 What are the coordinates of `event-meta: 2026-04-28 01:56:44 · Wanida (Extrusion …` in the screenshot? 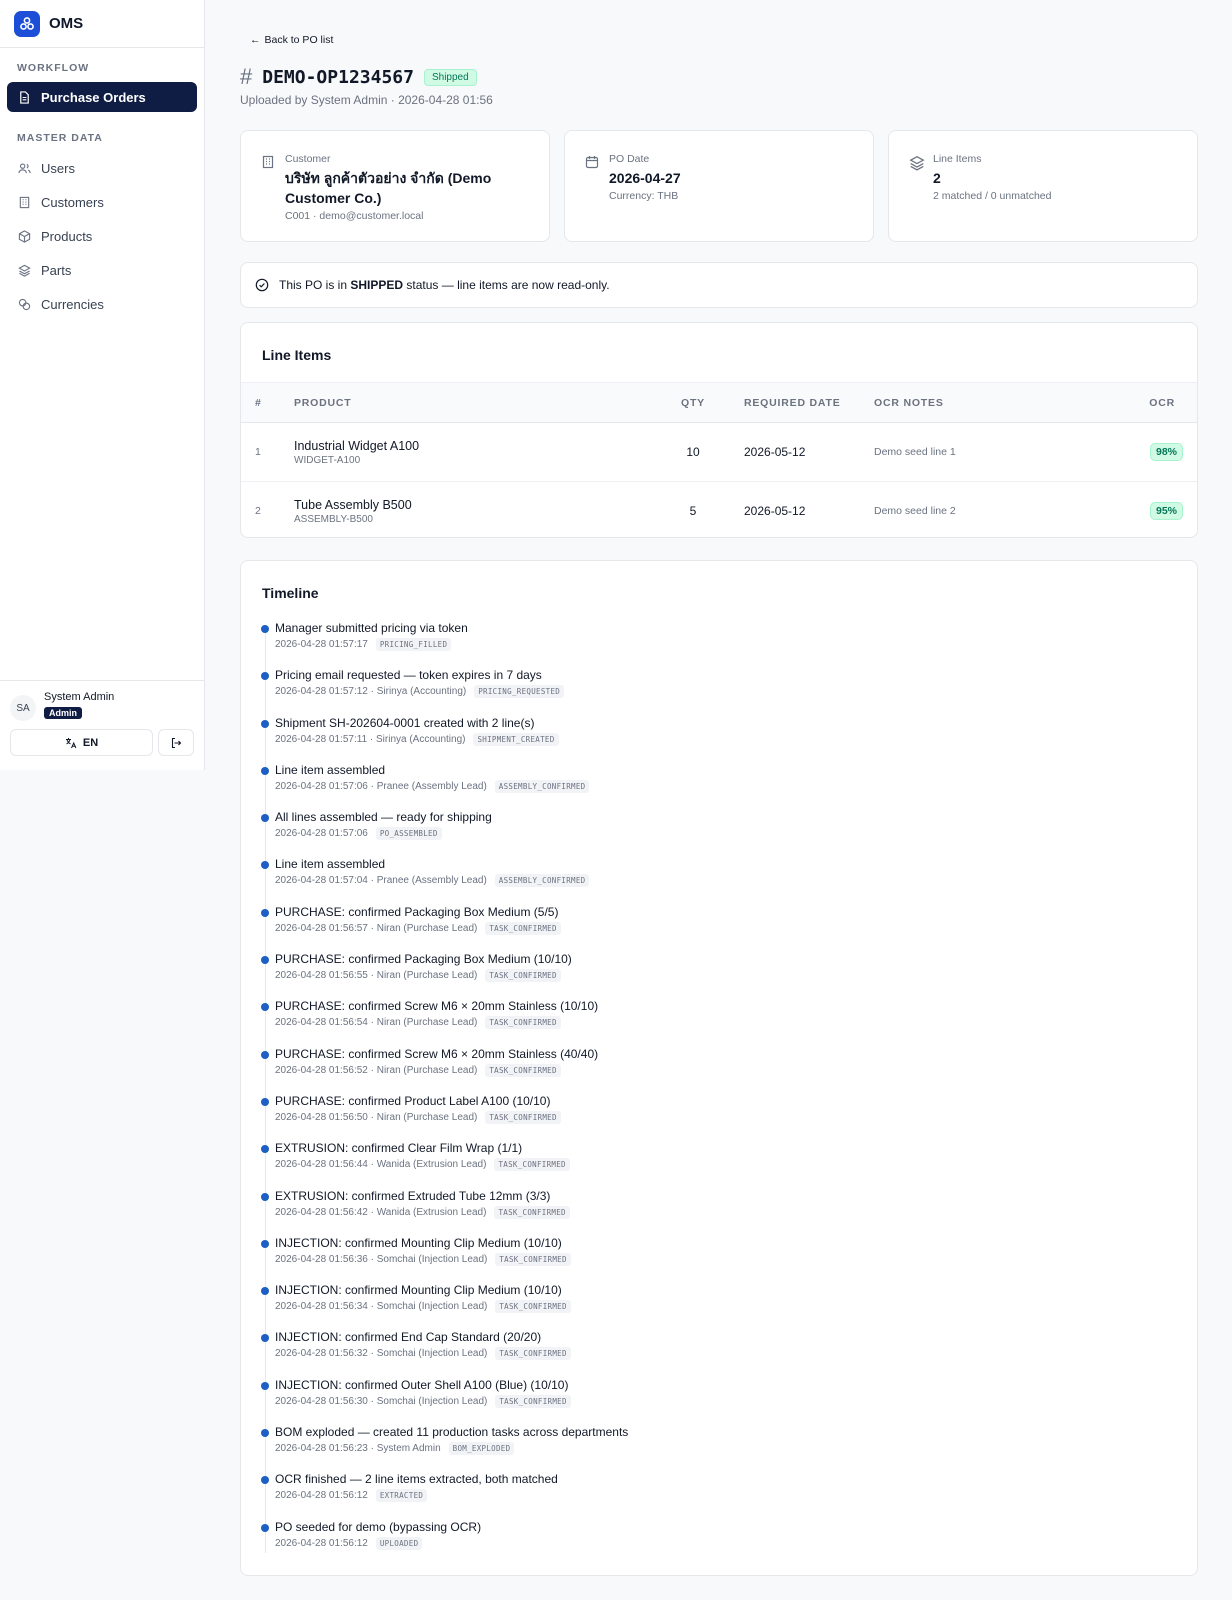 It's located at (726, 1165).